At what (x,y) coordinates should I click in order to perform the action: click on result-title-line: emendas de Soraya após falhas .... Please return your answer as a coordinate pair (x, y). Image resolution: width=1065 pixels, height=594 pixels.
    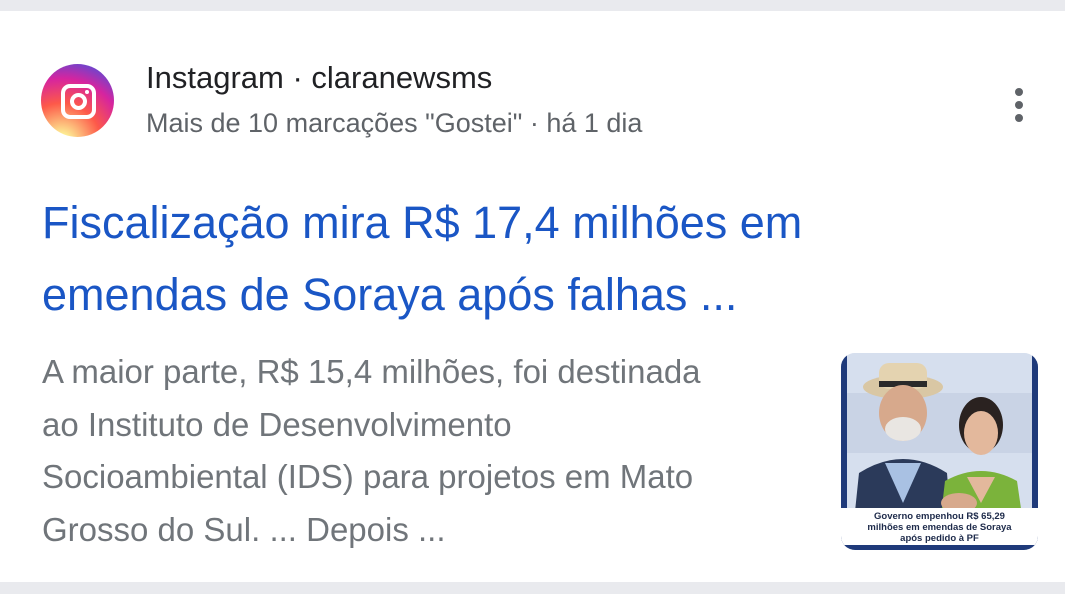
    Looking at the image, I should click on (390, 294).